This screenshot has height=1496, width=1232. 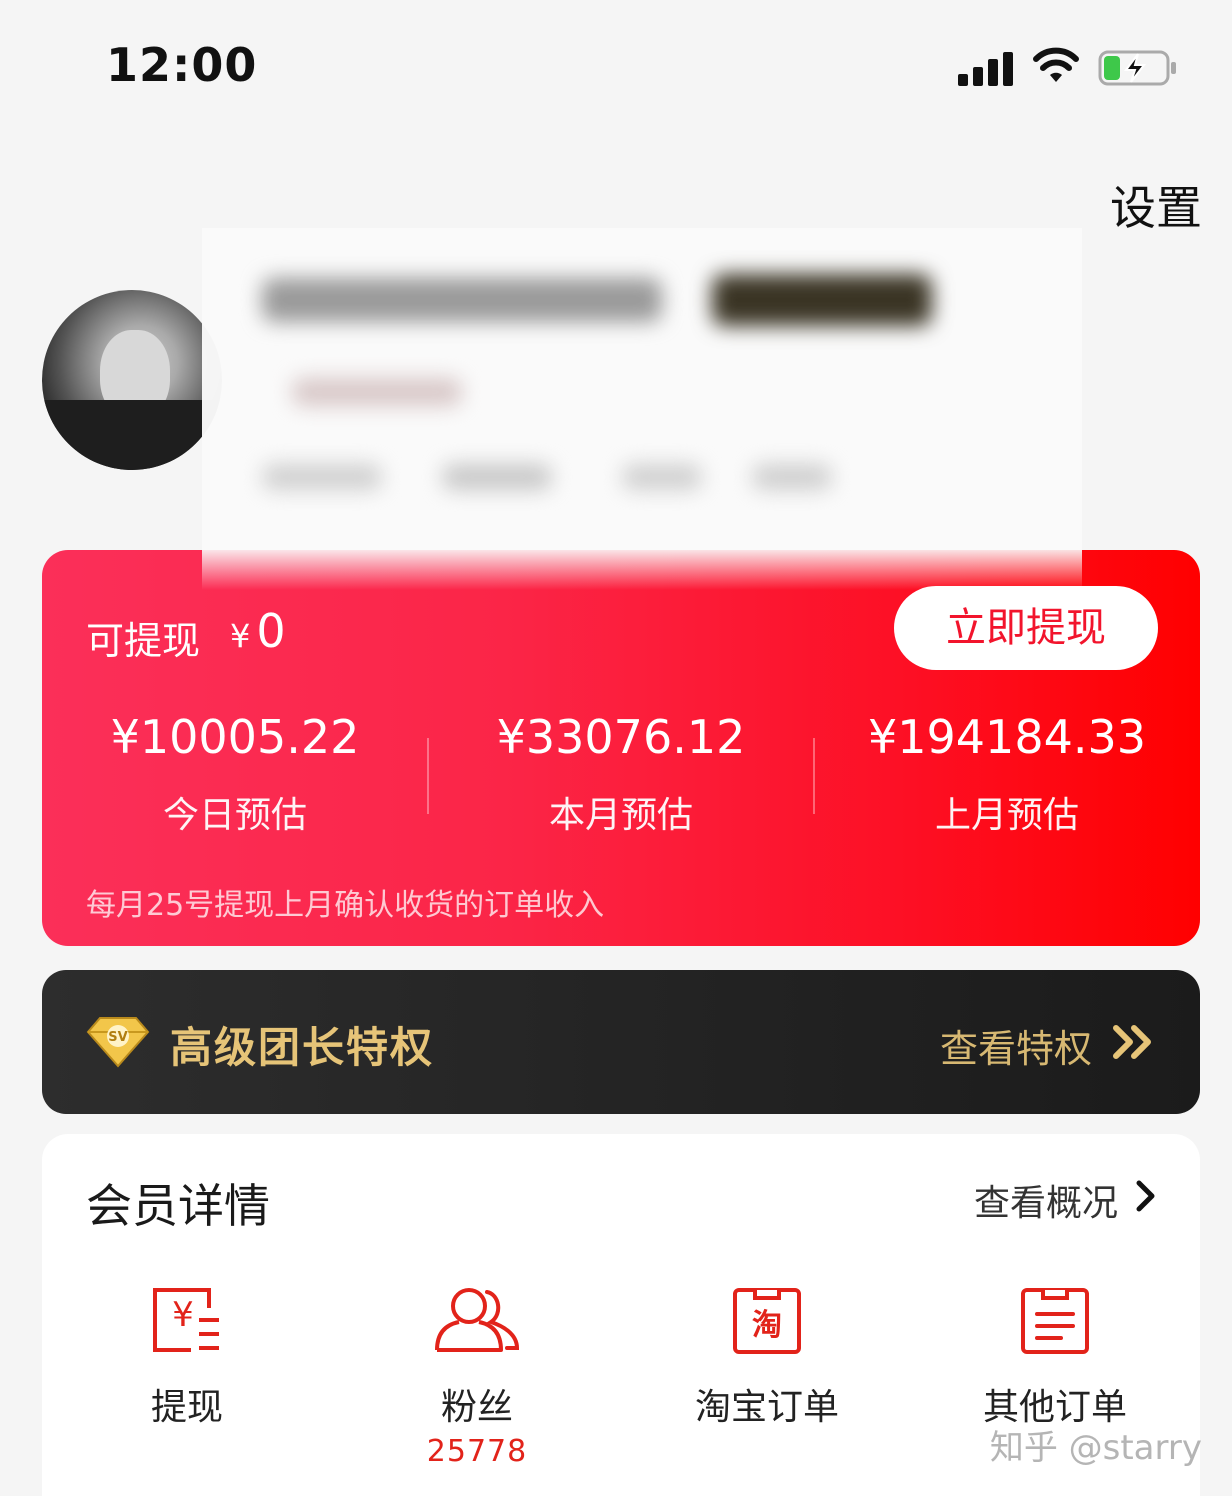 What do you see at coordinates (767, 1325) in the screenshot?
I see `taobao-glyph: 淘` at bounding box center [767, 1325].